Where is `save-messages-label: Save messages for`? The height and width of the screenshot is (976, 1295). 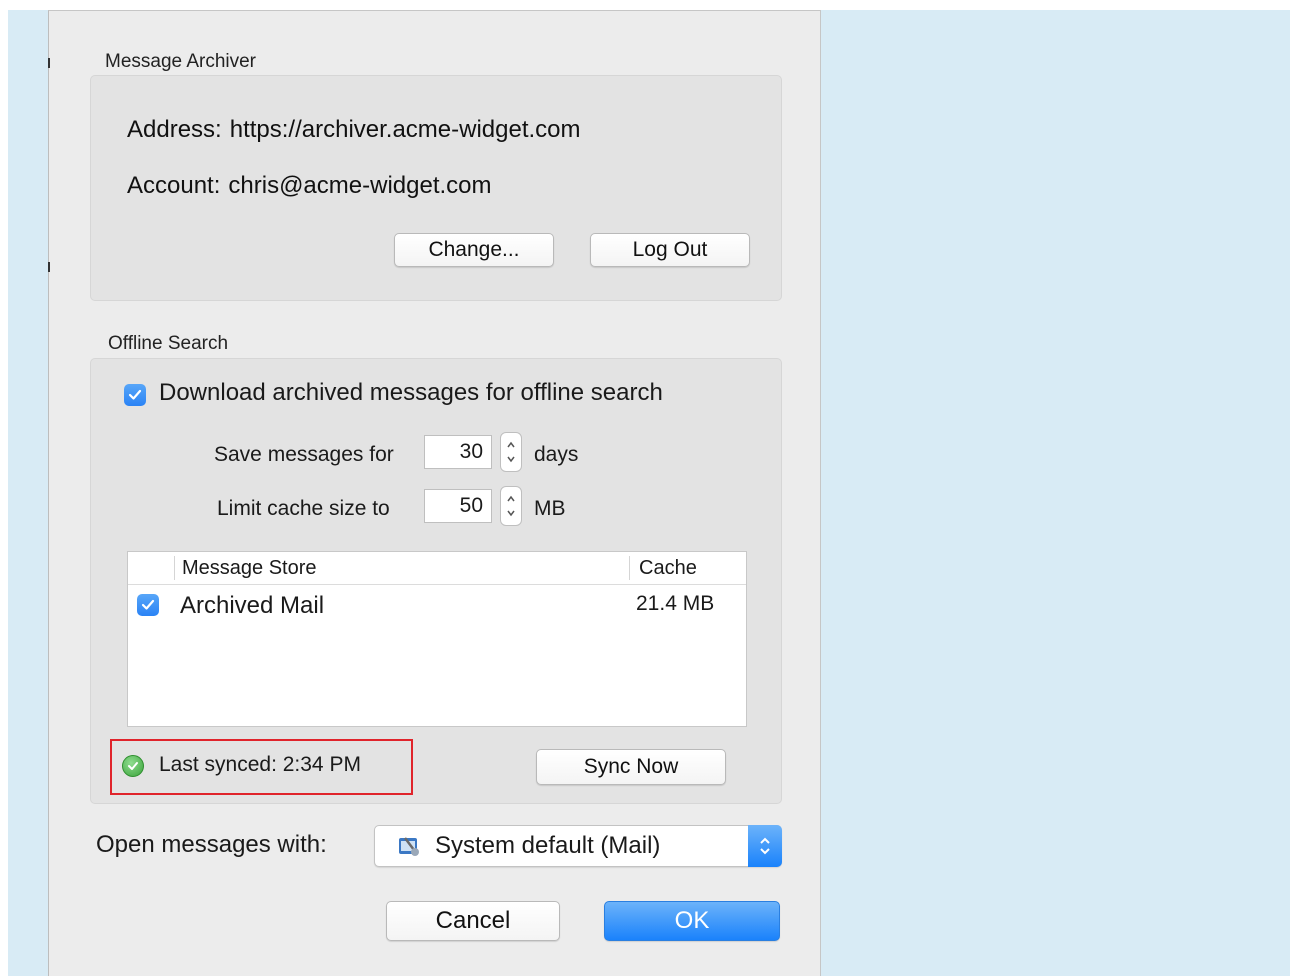
save-messages-label: Save messages for is located at coordinates (304, 454).